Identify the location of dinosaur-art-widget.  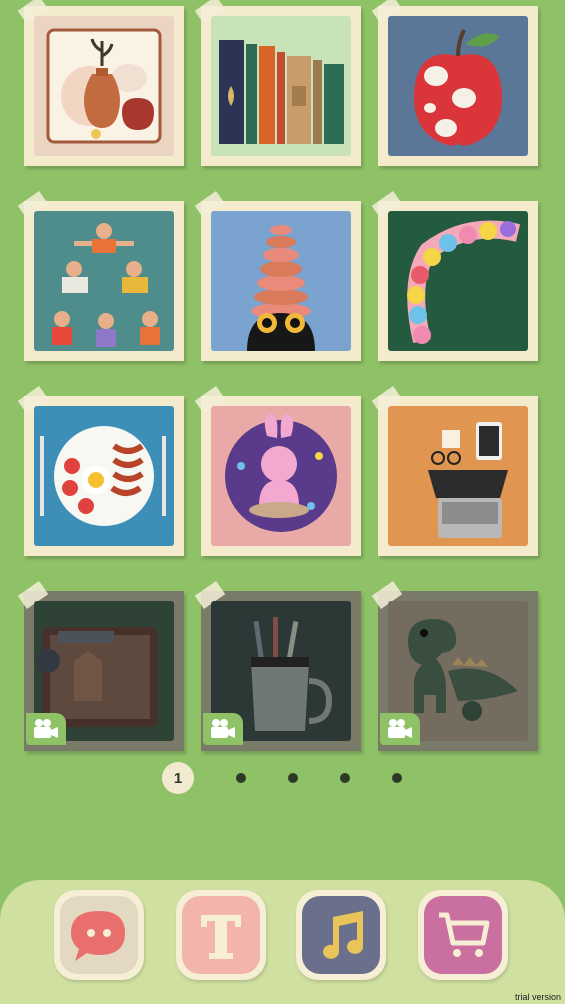
(454, 665).